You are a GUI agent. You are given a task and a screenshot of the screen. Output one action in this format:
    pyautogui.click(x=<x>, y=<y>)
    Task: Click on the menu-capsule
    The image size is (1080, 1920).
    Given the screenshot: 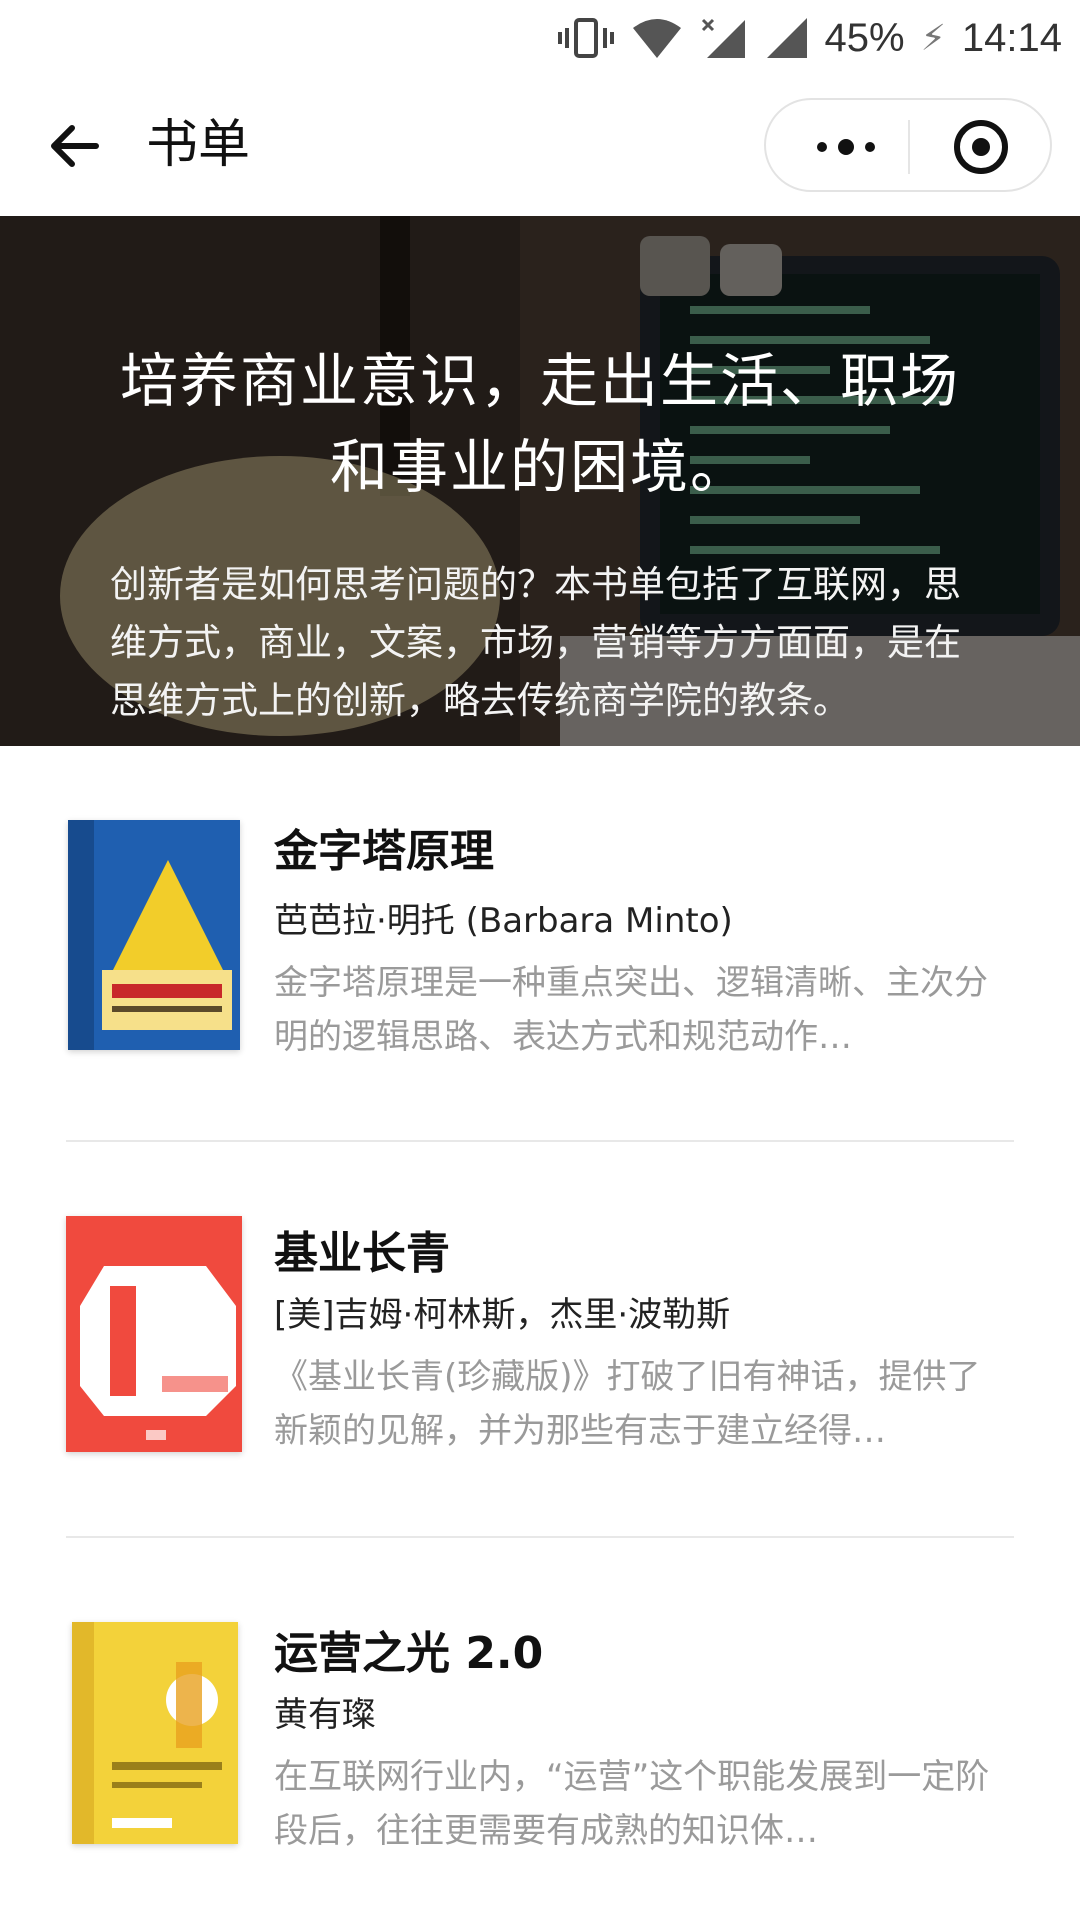 What is the action you would take?
    pyautogui.click(x=908, y=145)
    